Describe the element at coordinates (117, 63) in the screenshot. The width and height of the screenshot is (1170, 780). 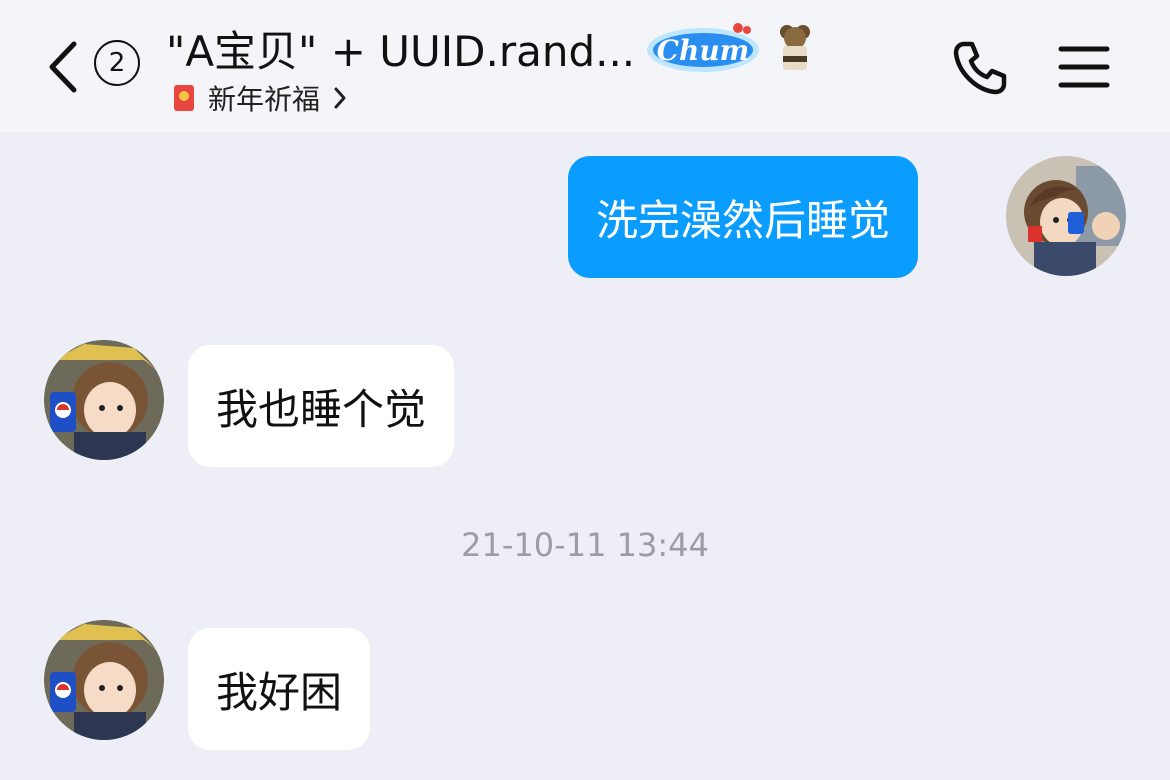
I see `unread-count-badge: 2` at that location.